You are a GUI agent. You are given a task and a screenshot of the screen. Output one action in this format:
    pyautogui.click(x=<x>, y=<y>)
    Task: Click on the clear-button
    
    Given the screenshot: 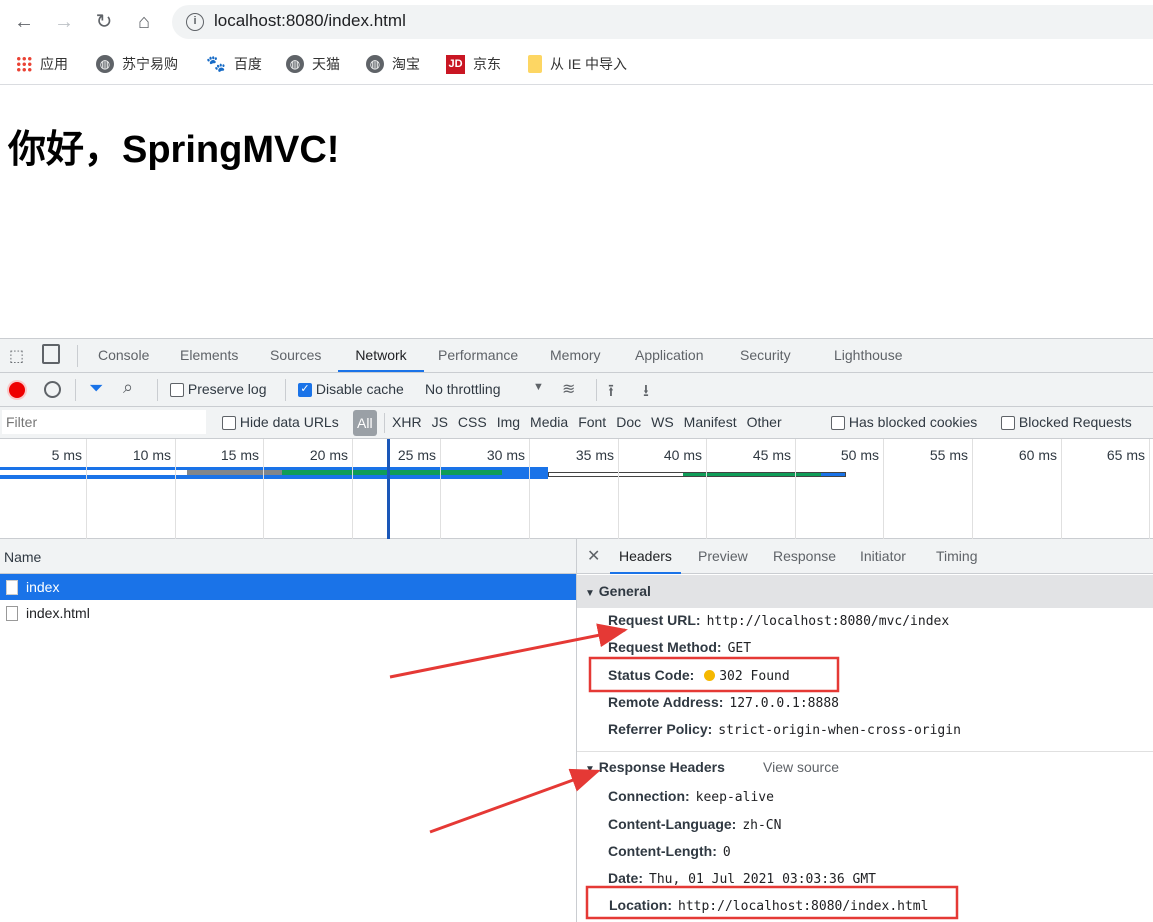 What is the action you would take?
    pyautogui.click(x=52, y=389)
    